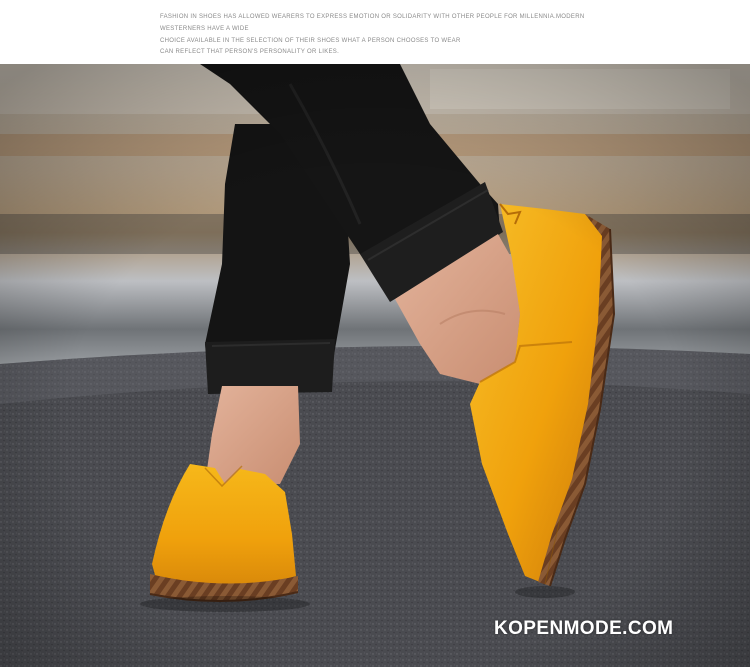 This screenshot has width=750, height=667. Describe the element at coordinates (584, 628) in the screenshot. I see `watermark-text: KOPENMODE.COM` at that location.